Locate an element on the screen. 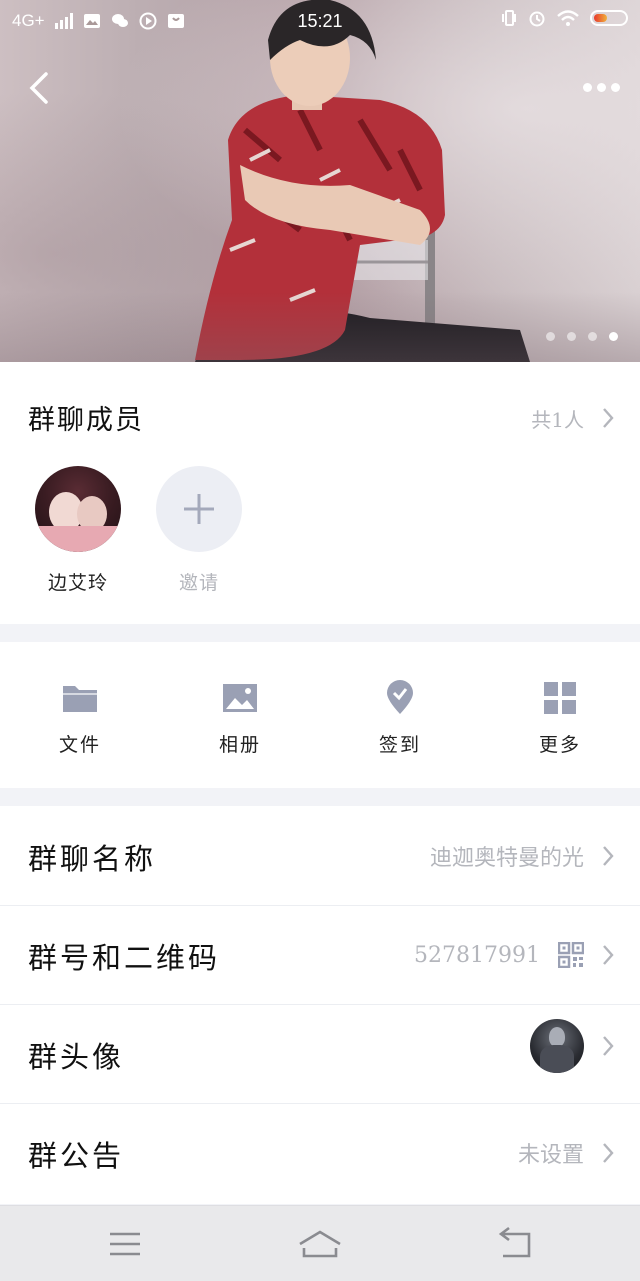 This screenshot has height=1281, width=640. action-label: 签到 is located at coordinates (399, 745).